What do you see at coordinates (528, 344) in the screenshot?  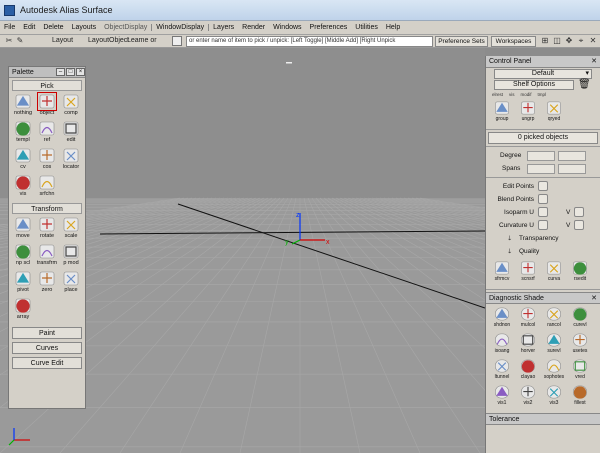 I see `diag-tool-horver: horver` at bounding box center [528, 344].